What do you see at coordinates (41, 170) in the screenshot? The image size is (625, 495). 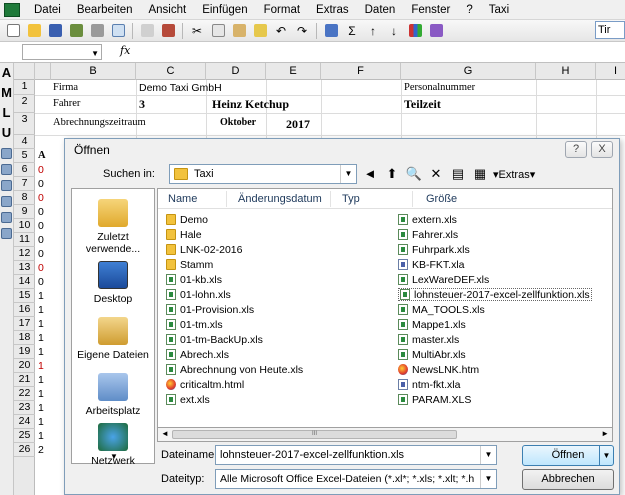 I see `cell-a6: 0` at bounding box center [41, 170].